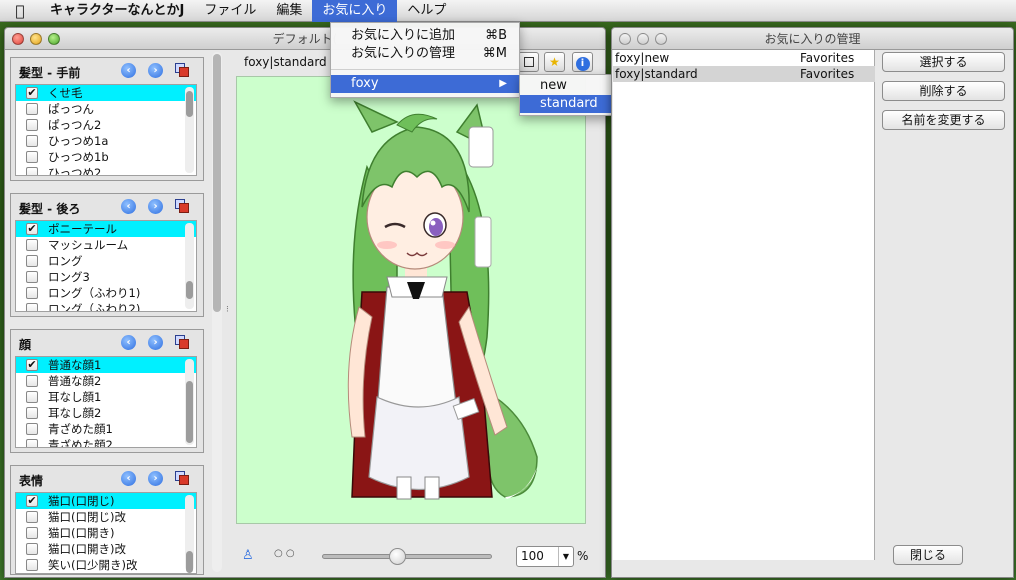  Describe the element at coordinates (217, 183) in the screenshot. I see `parts-scrollbar-thumb` at that location.